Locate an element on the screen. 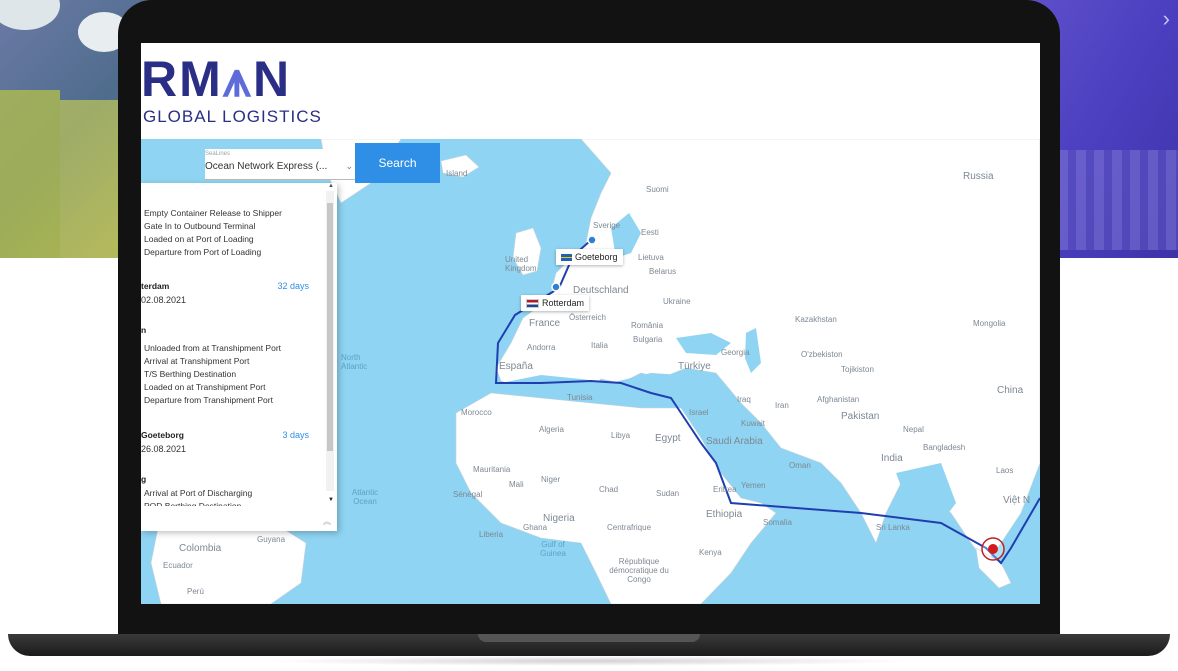  map-label-sri-lanka: Sri Lanka is located at coordinates (893, 527).